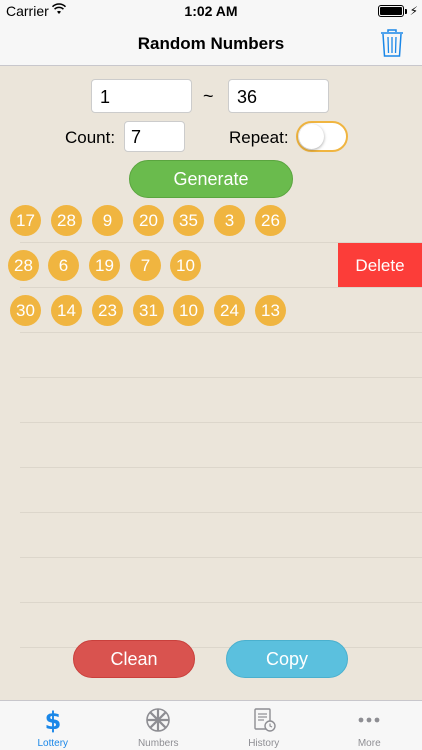  Describe the element at coordinates (369, 720) in the screenshot. I see `more-icon` at that location.